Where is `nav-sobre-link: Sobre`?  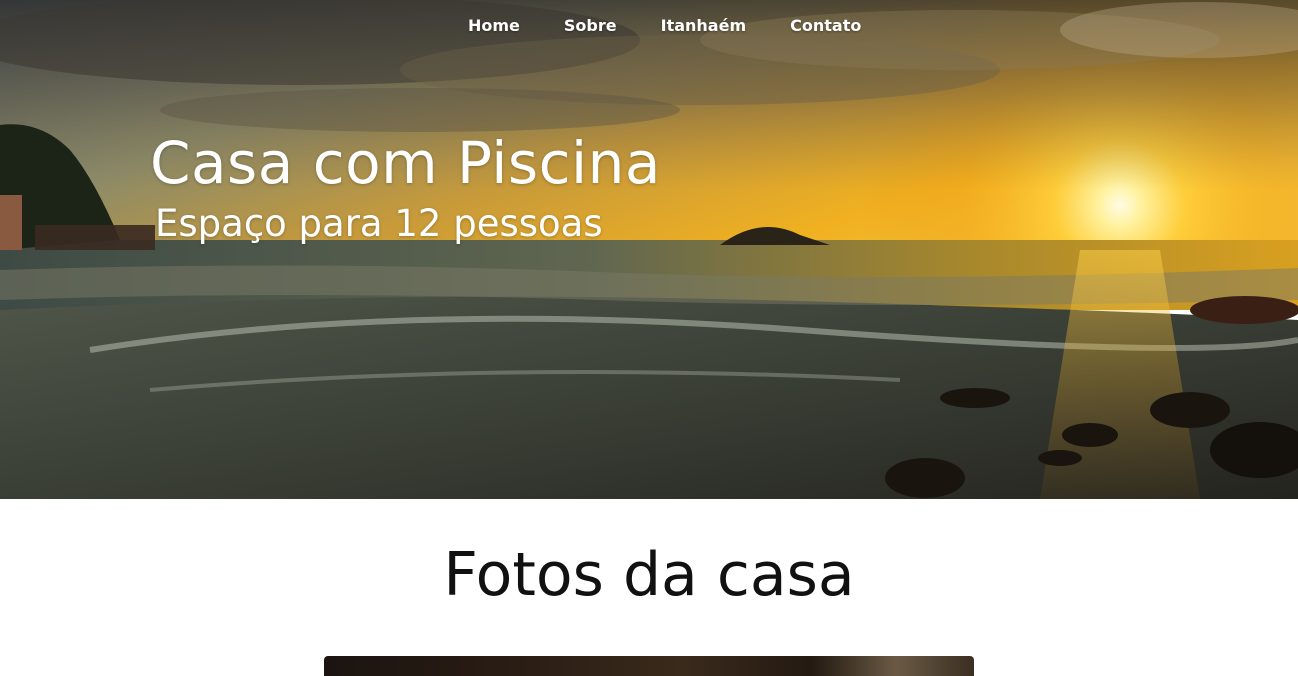 nav-sobre-link: Sobre is located at coordinates (590, 25).